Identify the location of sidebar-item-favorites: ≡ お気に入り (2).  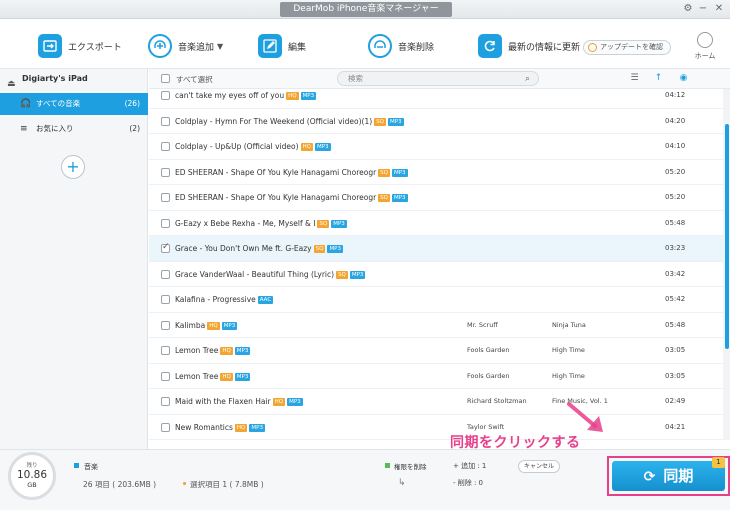
(74, 129).